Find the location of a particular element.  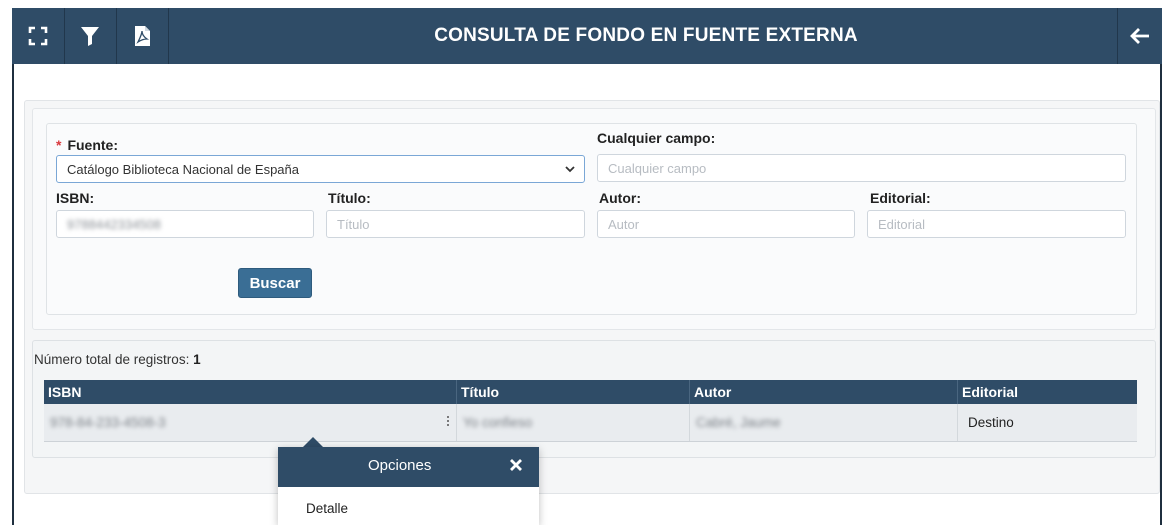

column-header-autor: Autor is located at coordinates (824, 392).